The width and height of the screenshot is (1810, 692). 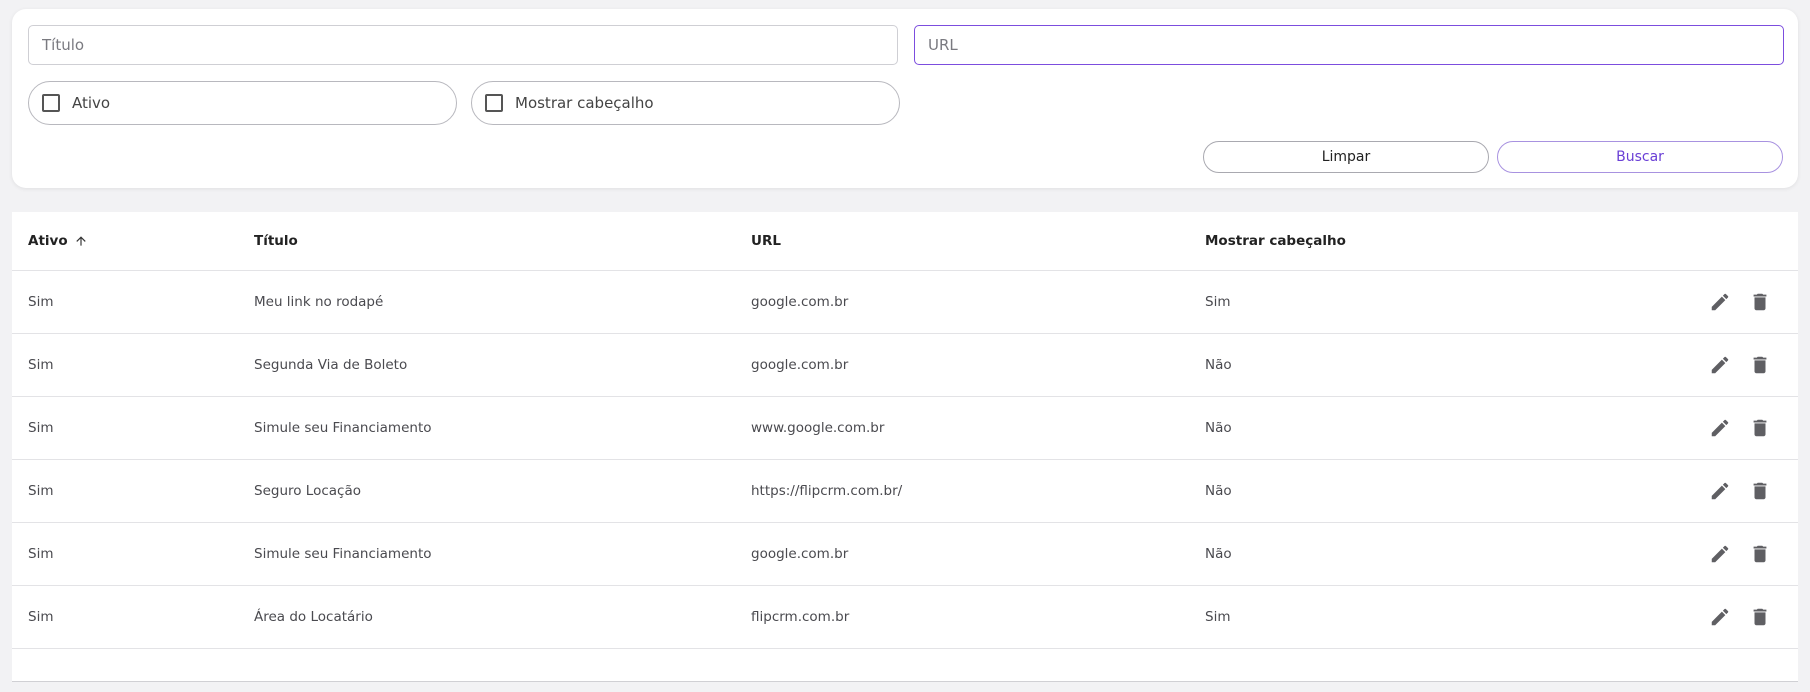 I want to click on mostrar-cabecalho-filter-label: Mostrar cabeçalho, so click(x=584, y=103).